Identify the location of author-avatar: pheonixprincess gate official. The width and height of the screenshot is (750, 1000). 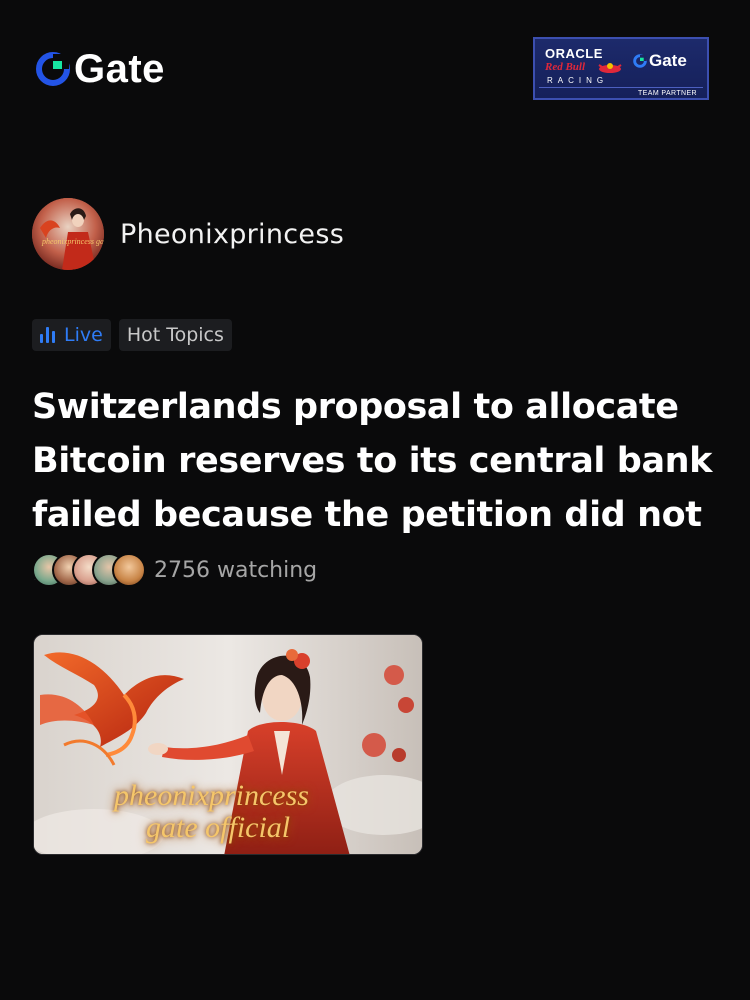
(68, 234).